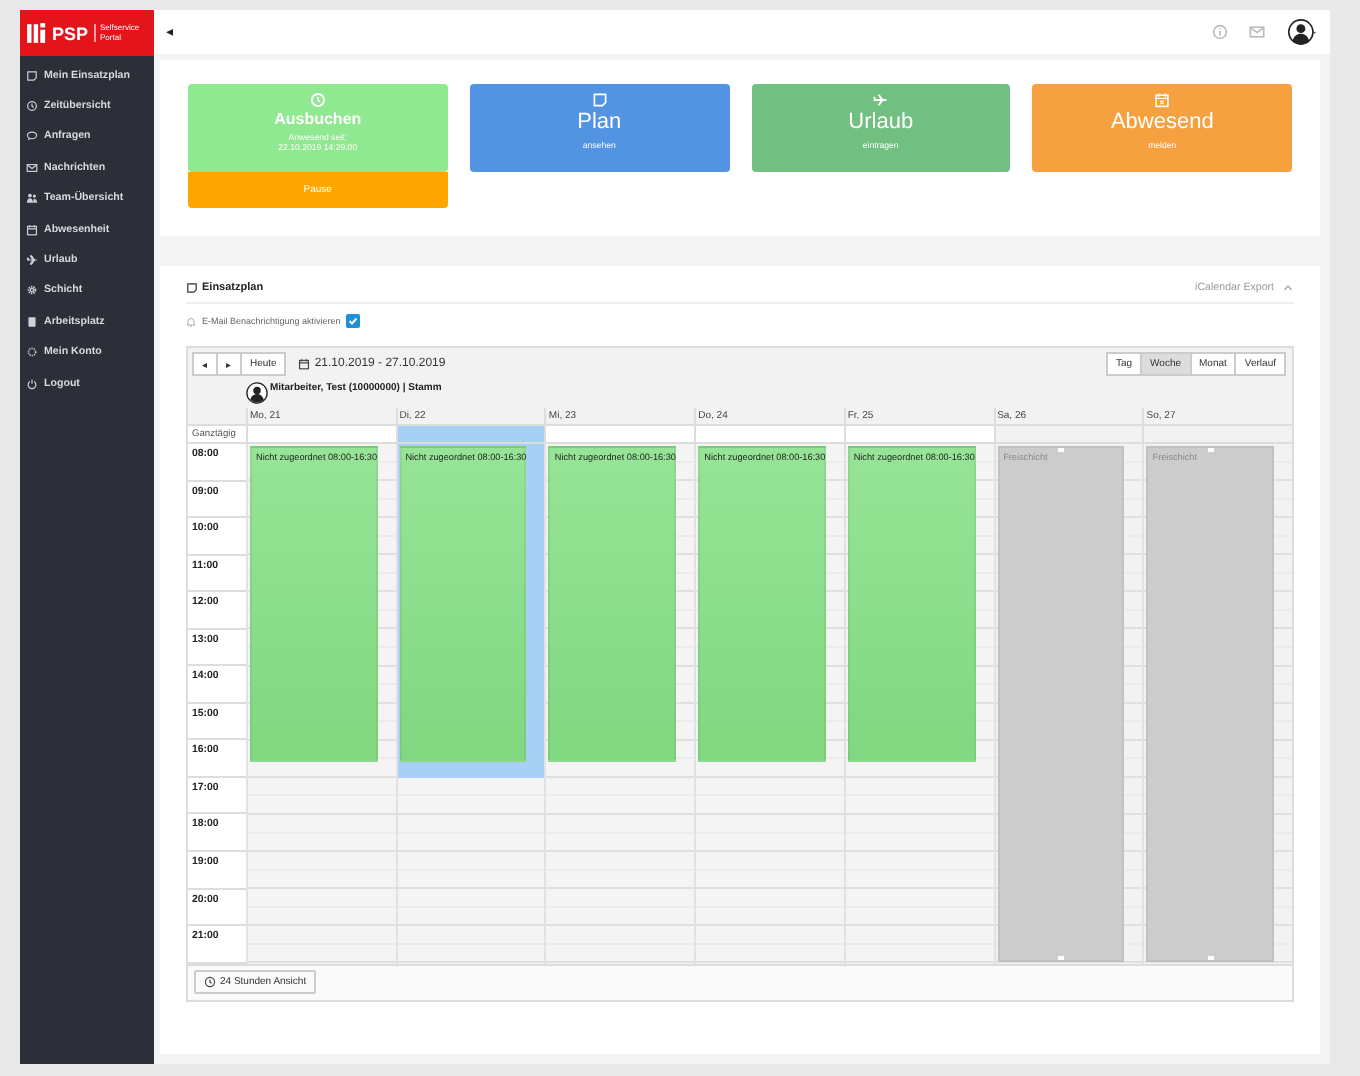 Image resolution: width=1360 pixels, height=1076 pixels. I want to click on chat-icon, so click(32, 136).